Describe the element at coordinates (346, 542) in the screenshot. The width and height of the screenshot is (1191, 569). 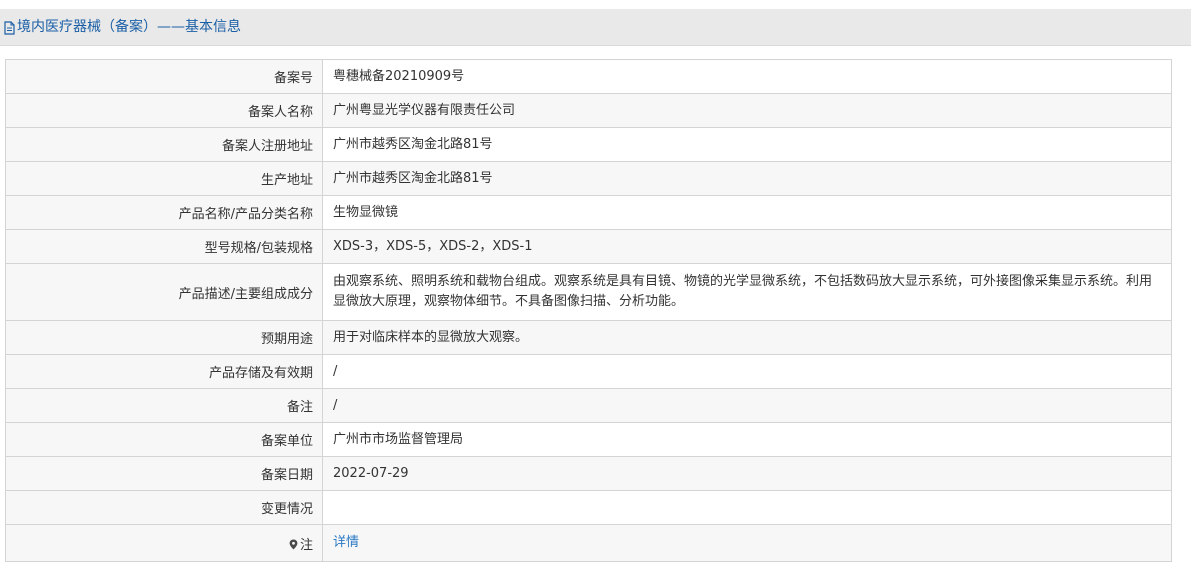
I see `details-link: 详情` at that location.